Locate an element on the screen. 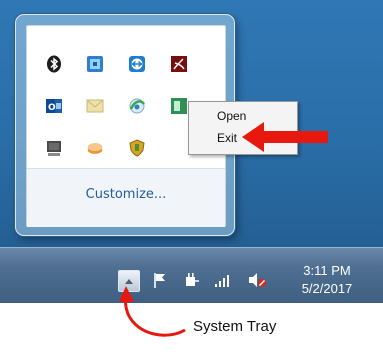 This screenshot has height=352, width=383. signal-icon is located at coordinates (223, 280).